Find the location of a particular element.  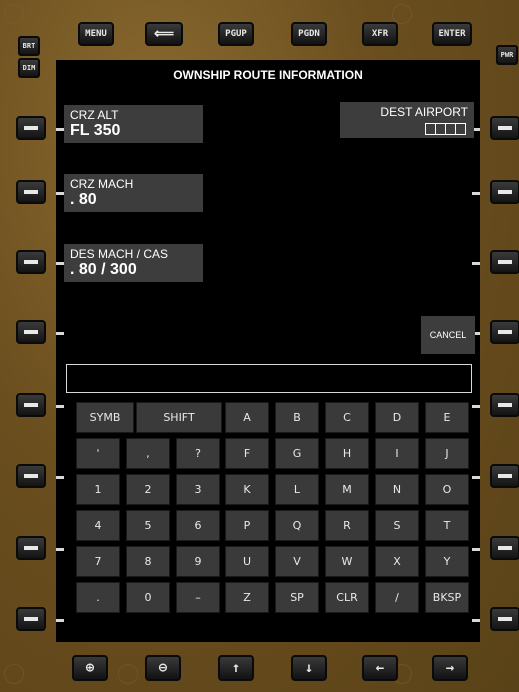

page-up-key: PGUP is located at coordinates (236, 34).